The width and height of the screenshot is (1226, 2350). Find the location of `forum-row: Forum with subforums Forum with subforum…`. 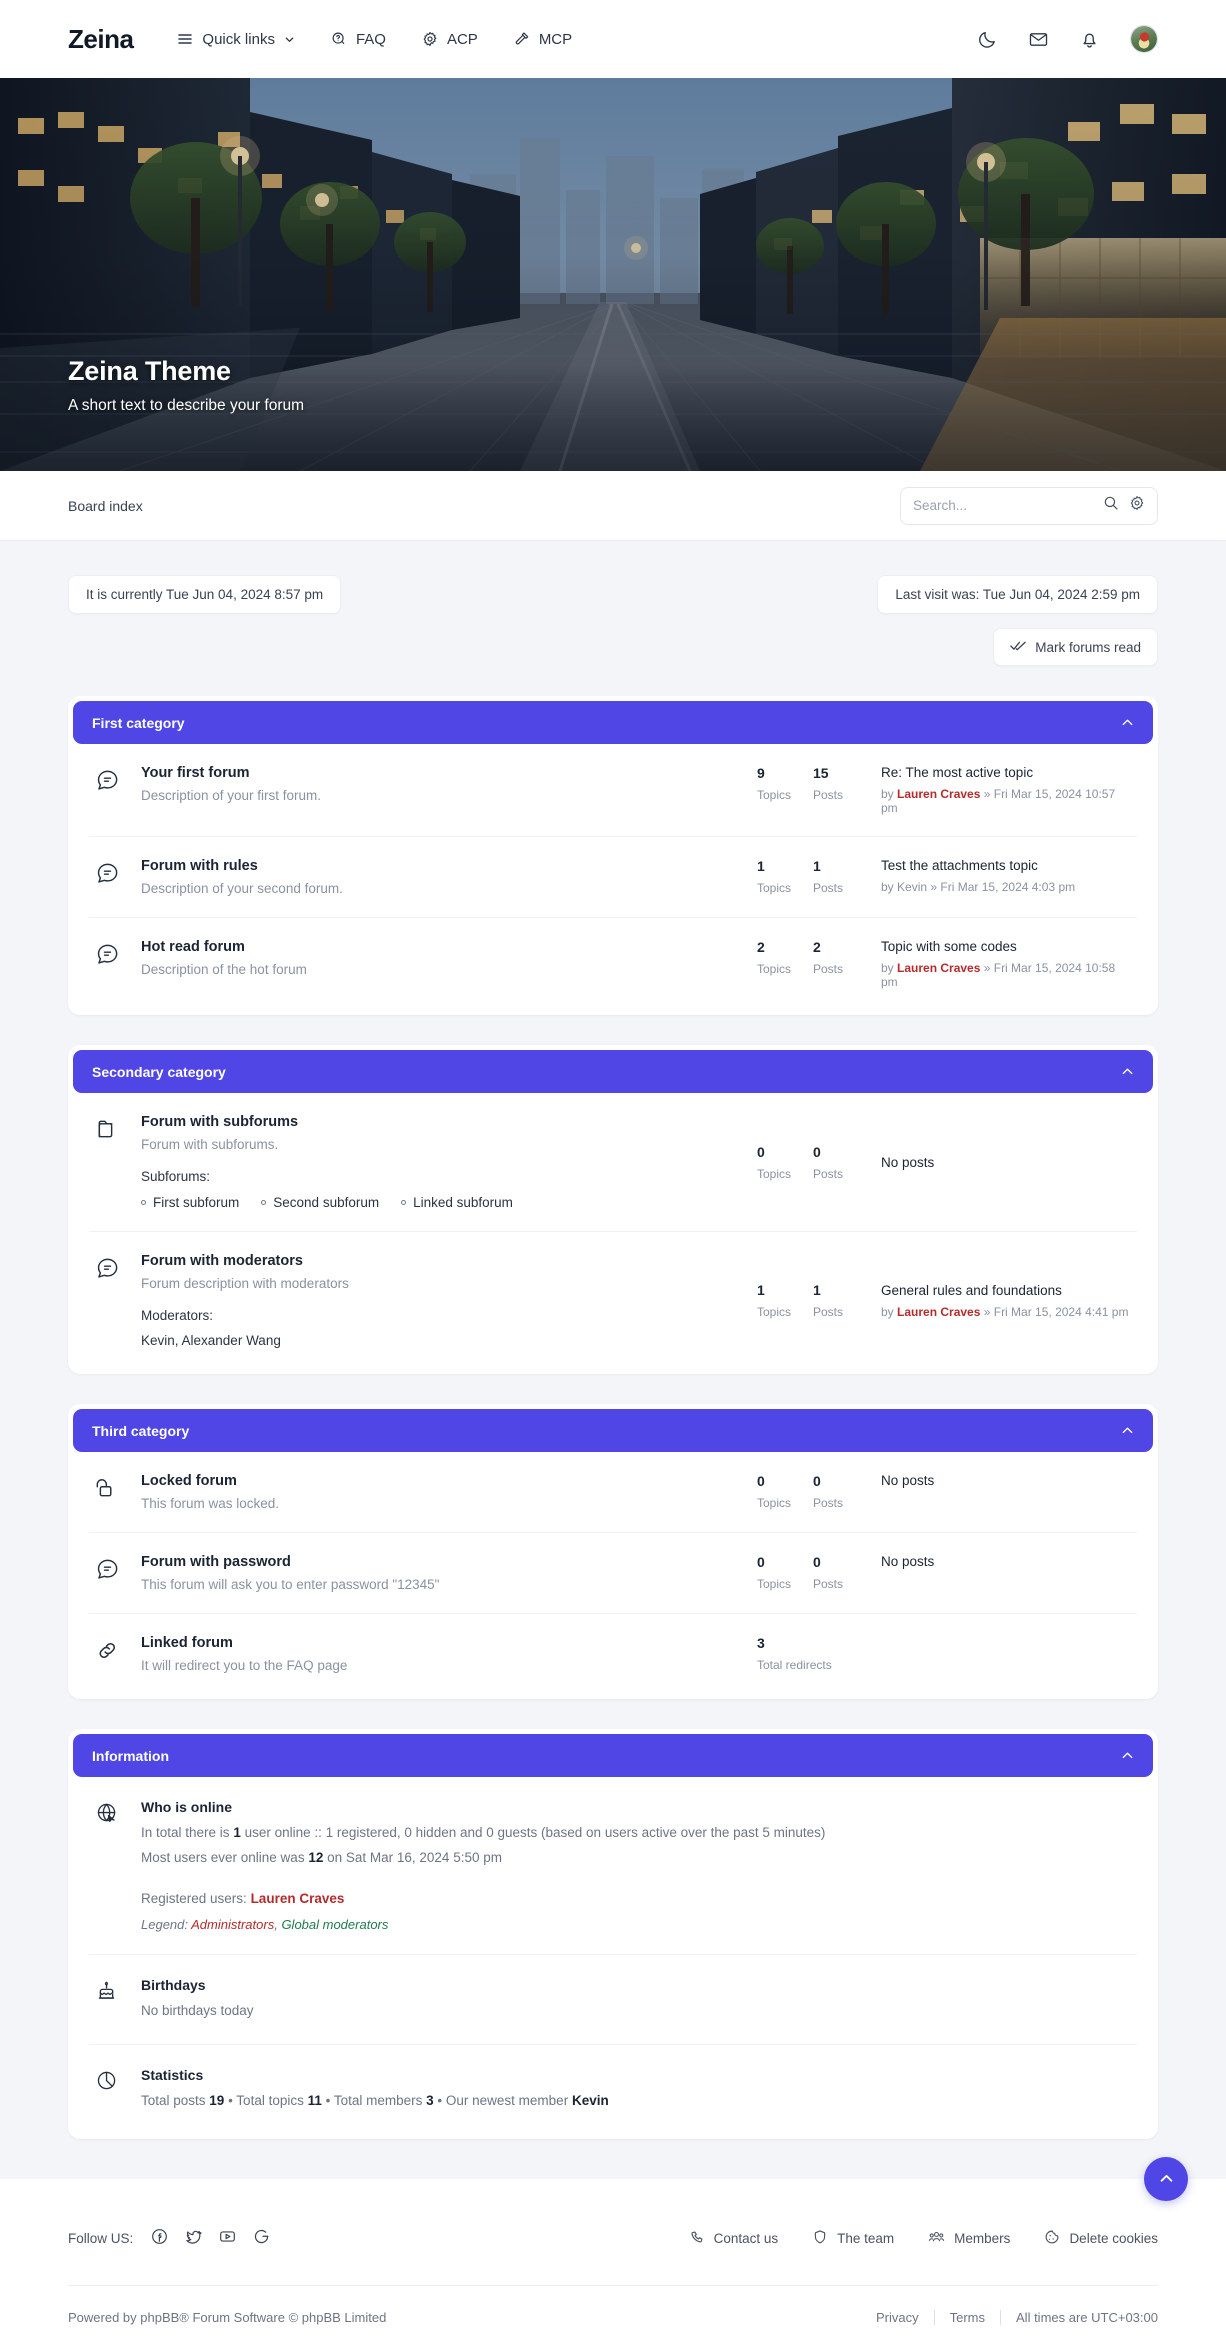

forum-row: Forum with subforums Forum with subforum… is located at coordinates (613, 1162).